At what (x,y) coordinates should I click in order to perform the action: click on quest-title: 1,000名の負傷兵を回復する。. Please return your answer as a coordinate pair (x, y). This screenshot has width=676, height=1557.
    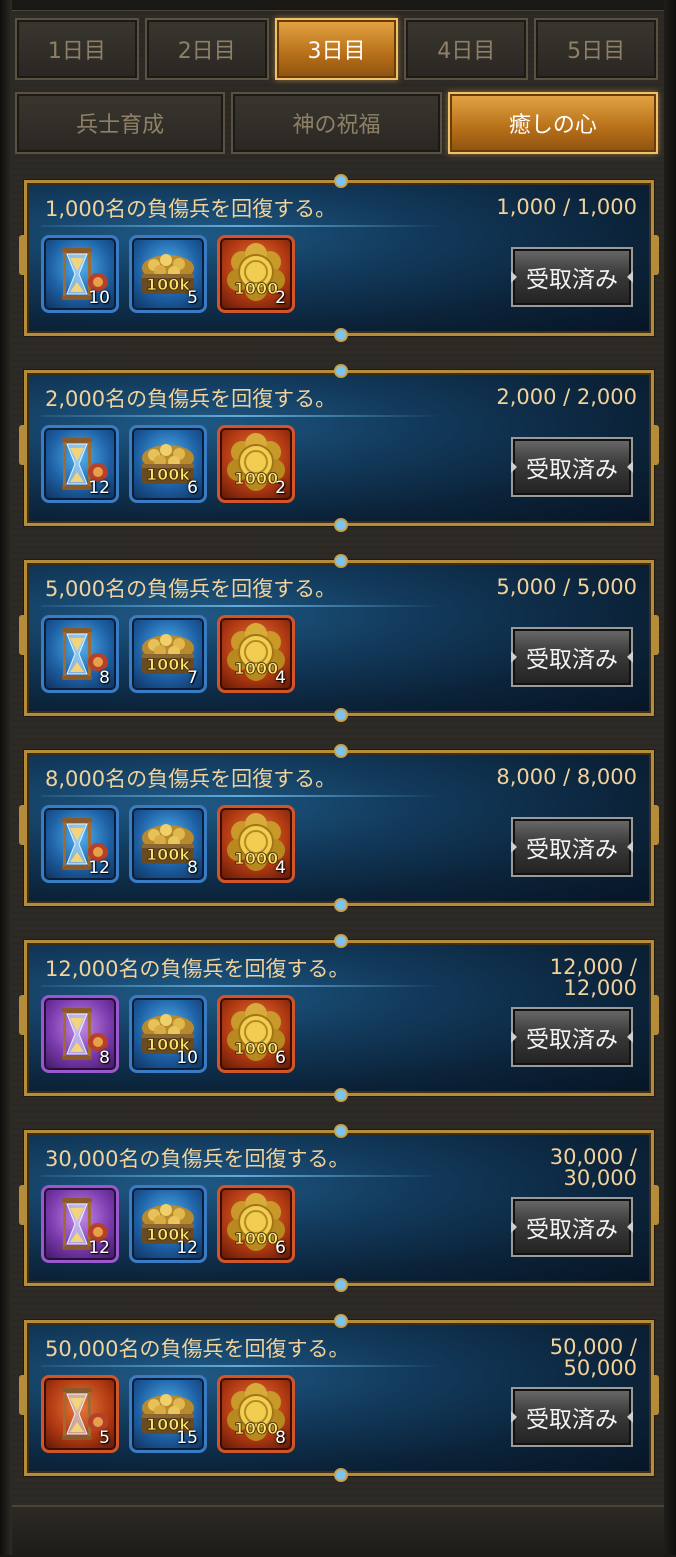
    Looking at the image, I should click on (191, 209).